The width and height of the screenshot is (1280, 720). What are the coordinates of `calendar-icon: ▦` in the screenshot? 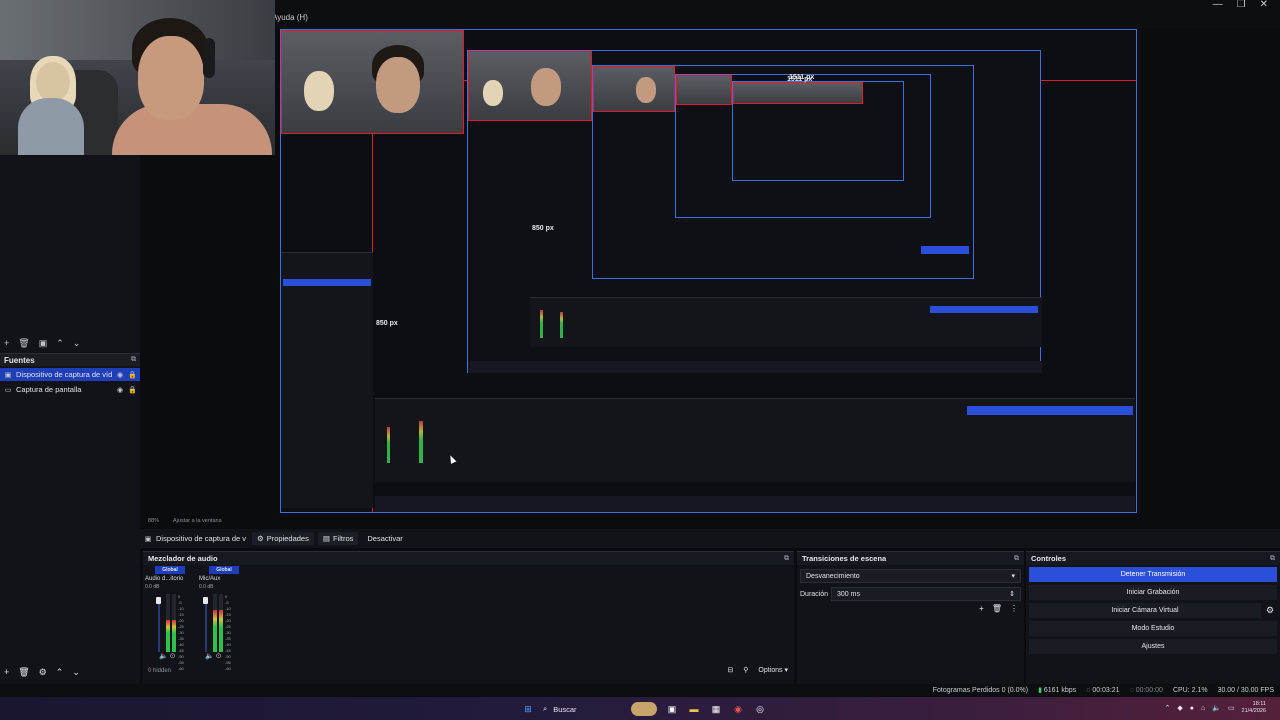 It's located at (716, 709).